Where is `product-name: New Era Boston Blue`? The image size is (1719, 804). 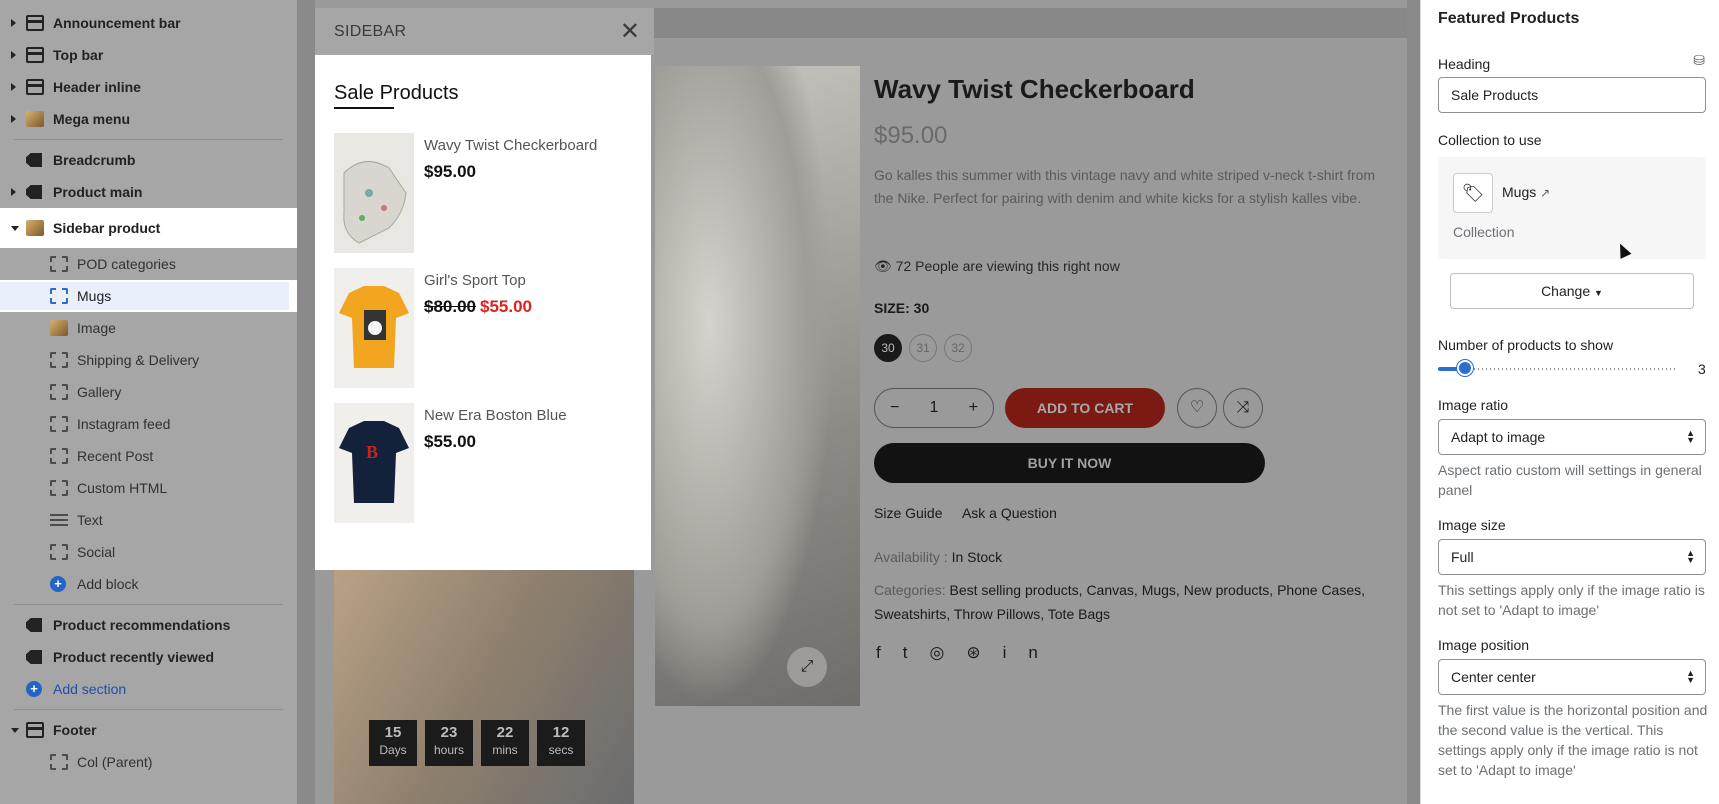 product-name: New Era Boston Blue is located at coordinates (495, 415).